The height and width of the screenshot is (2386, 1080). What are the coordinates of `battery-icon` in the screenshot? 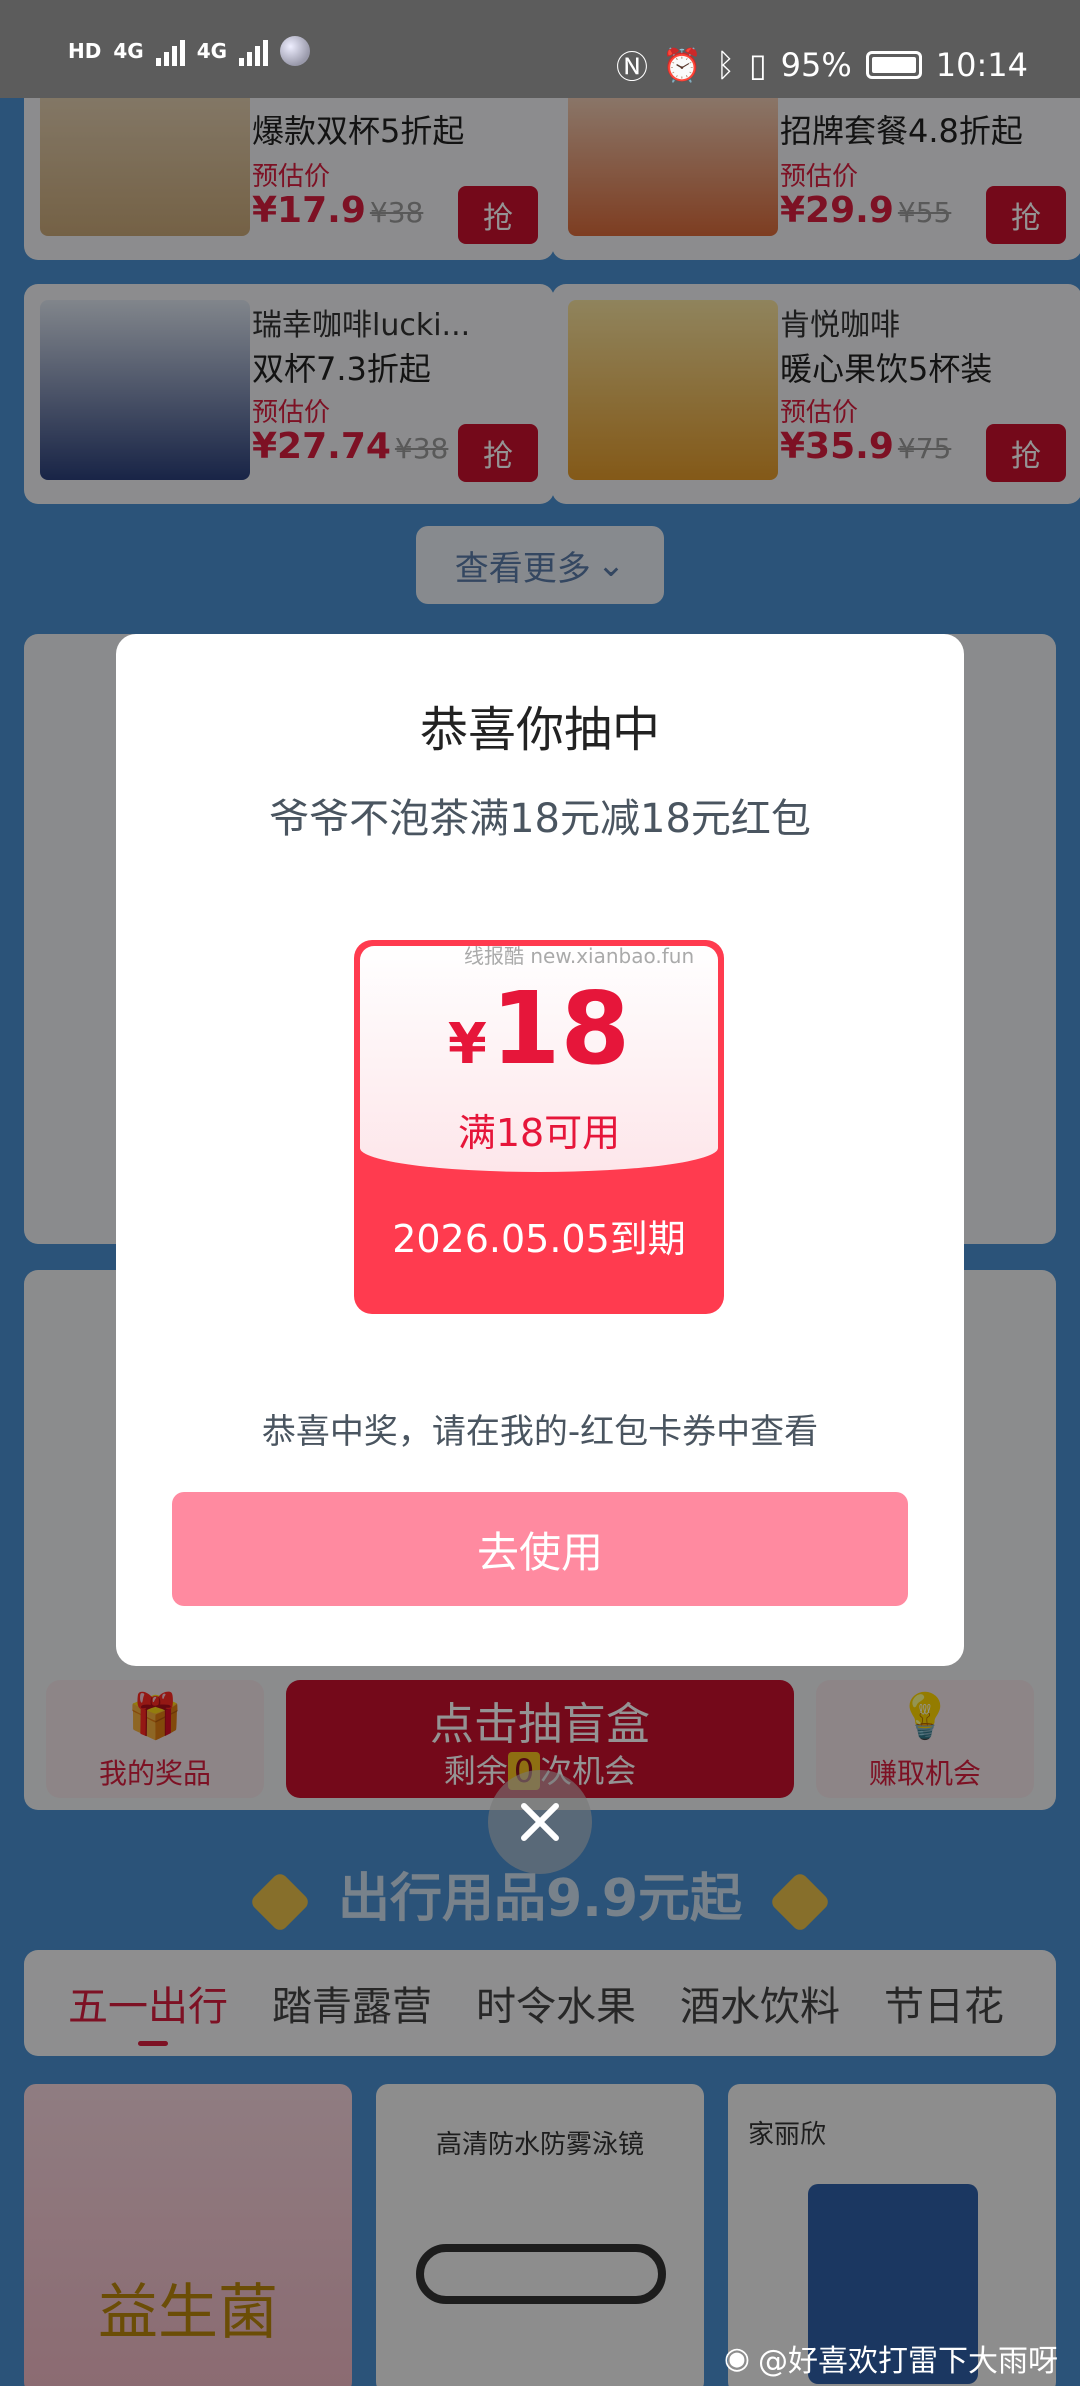 It's located at (893, 65).